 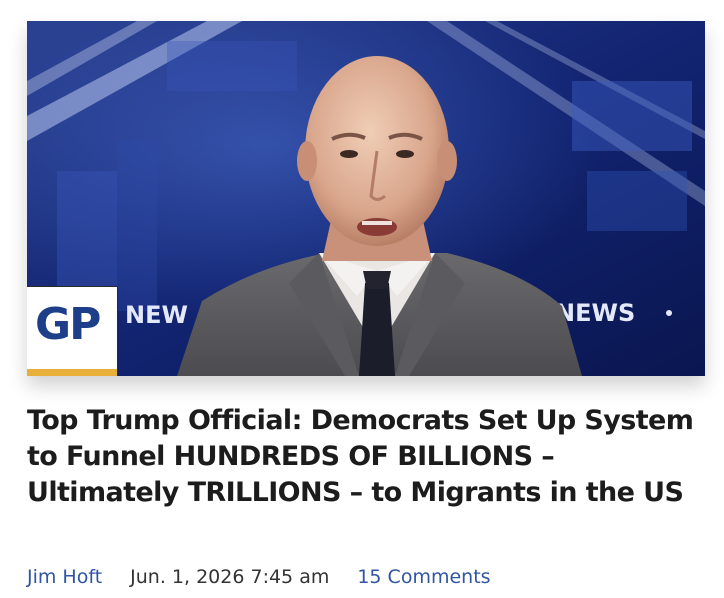 What do you see at coordinates (68, 324) in the screenshot?
I see `logo-text: GP` at bounding box center [68, 324].